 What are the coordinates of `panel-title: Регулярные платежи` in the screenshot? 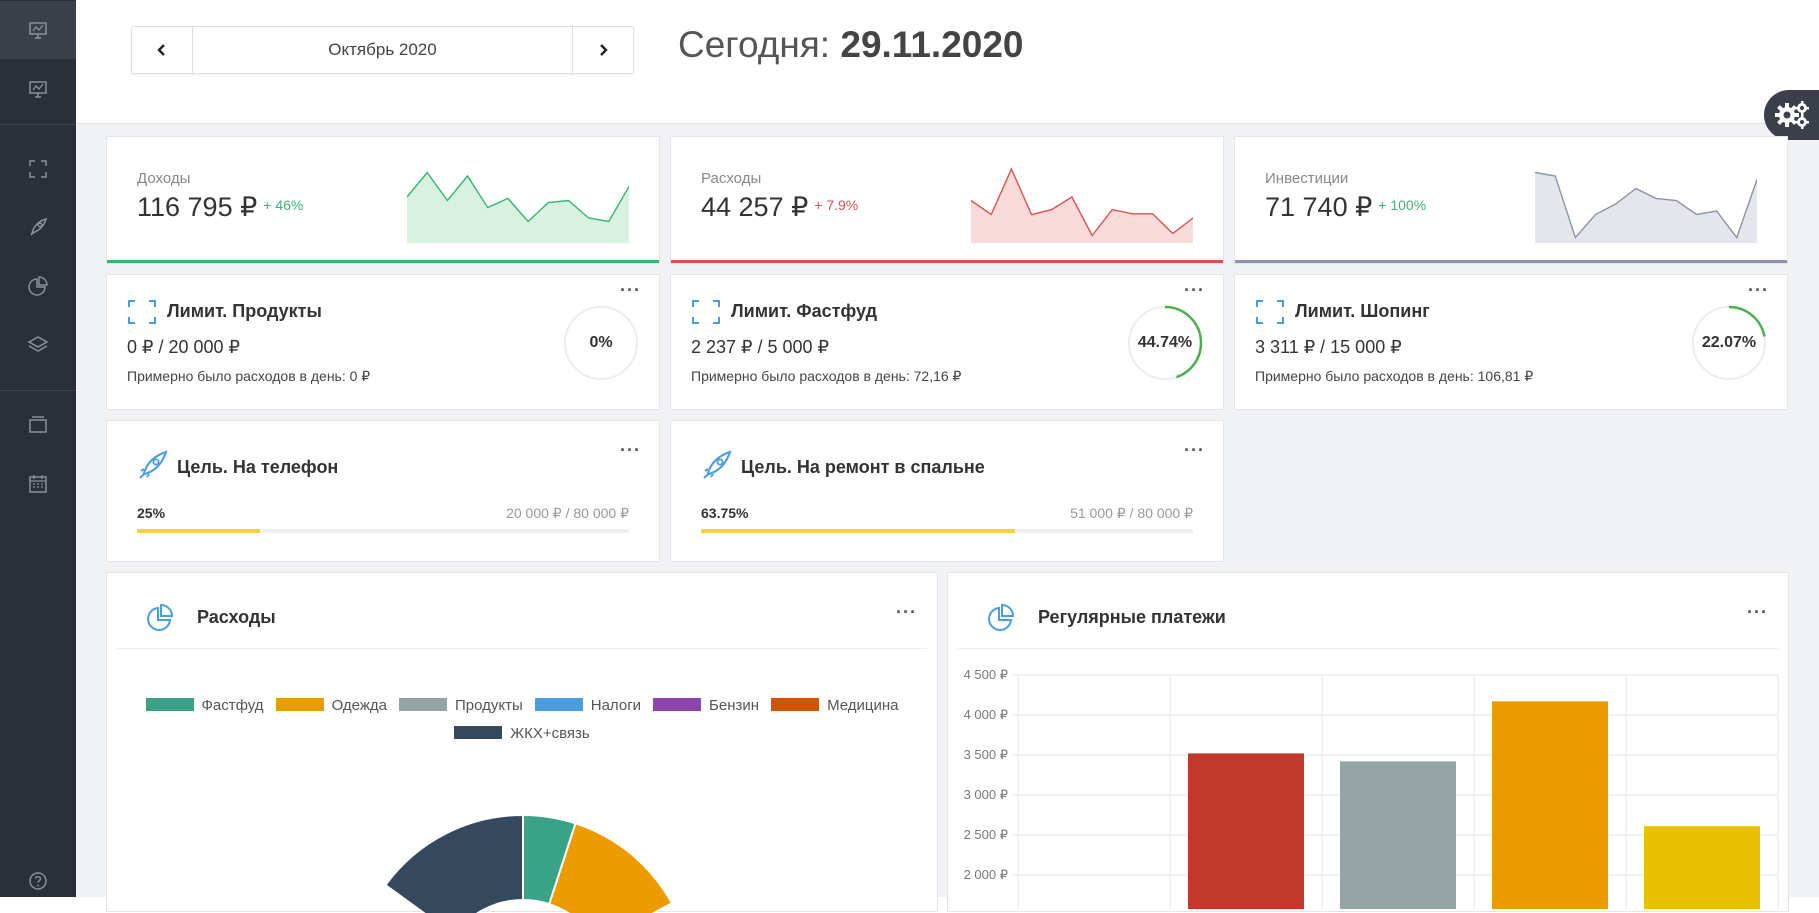 It's located at (1132, 617).